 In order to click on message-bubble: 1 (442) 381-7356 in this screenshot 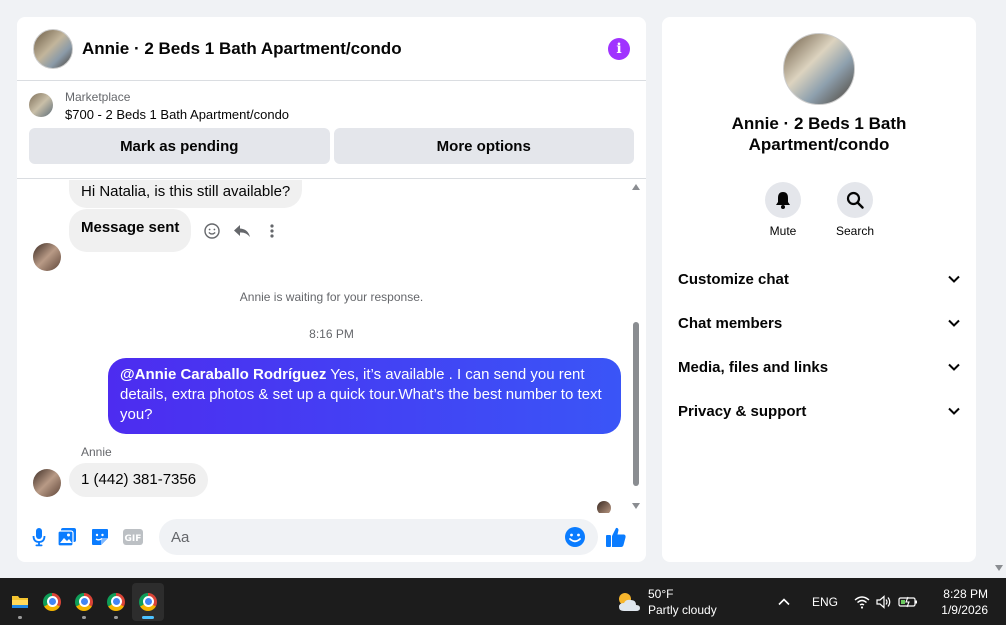, I will do `click(139, 480)`.